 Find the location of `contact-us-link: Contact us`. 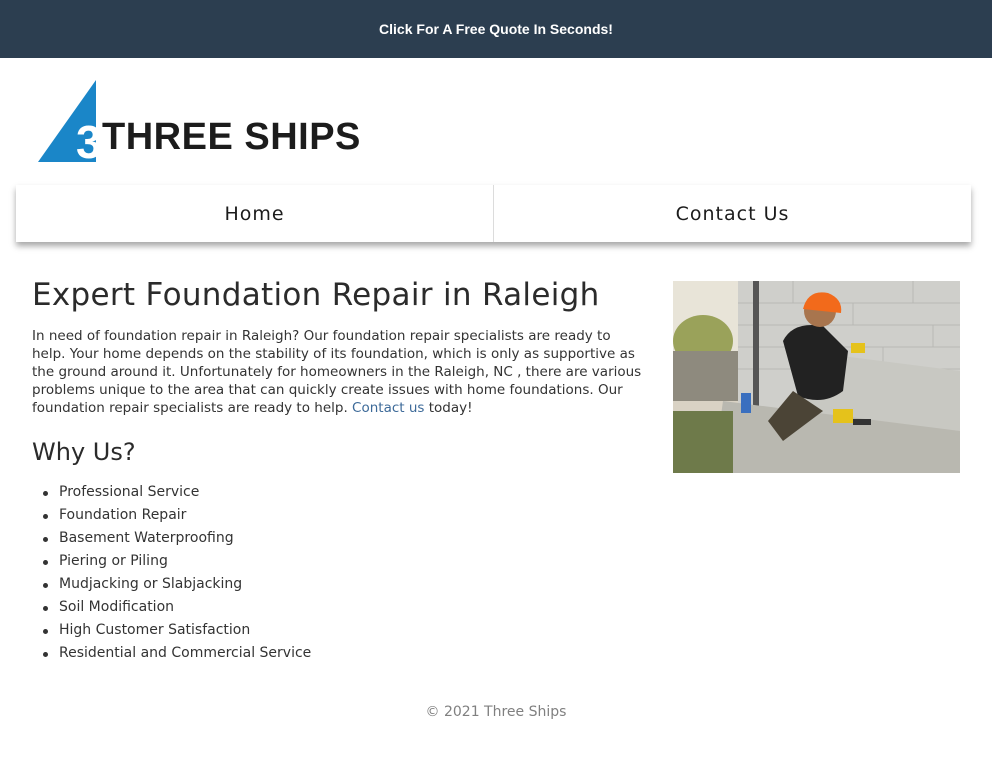

contact-us-link: Contact us is located at coordinates (388, 408).